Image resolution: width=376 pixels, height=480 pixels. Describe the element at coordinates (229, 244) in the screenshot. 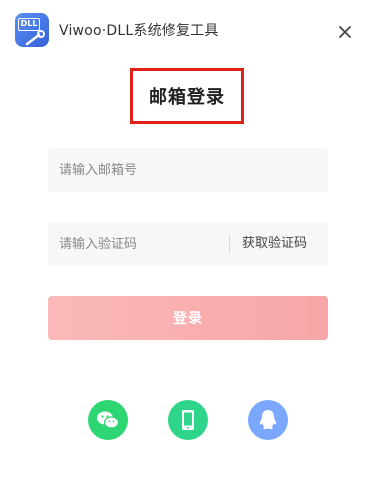

I see `divider` at that location.